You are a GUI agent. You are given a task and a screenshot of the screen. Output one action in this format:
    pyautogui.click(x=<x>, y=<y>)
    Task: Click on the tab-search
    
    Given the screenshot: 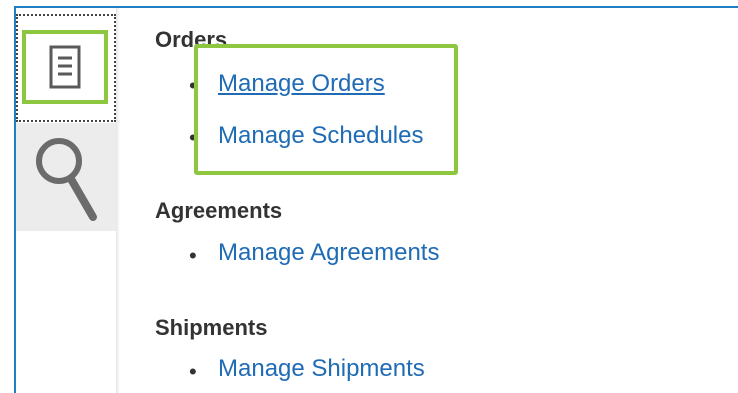 What is the action you would take?
    pyautogui.click(x=66, y=177)
    